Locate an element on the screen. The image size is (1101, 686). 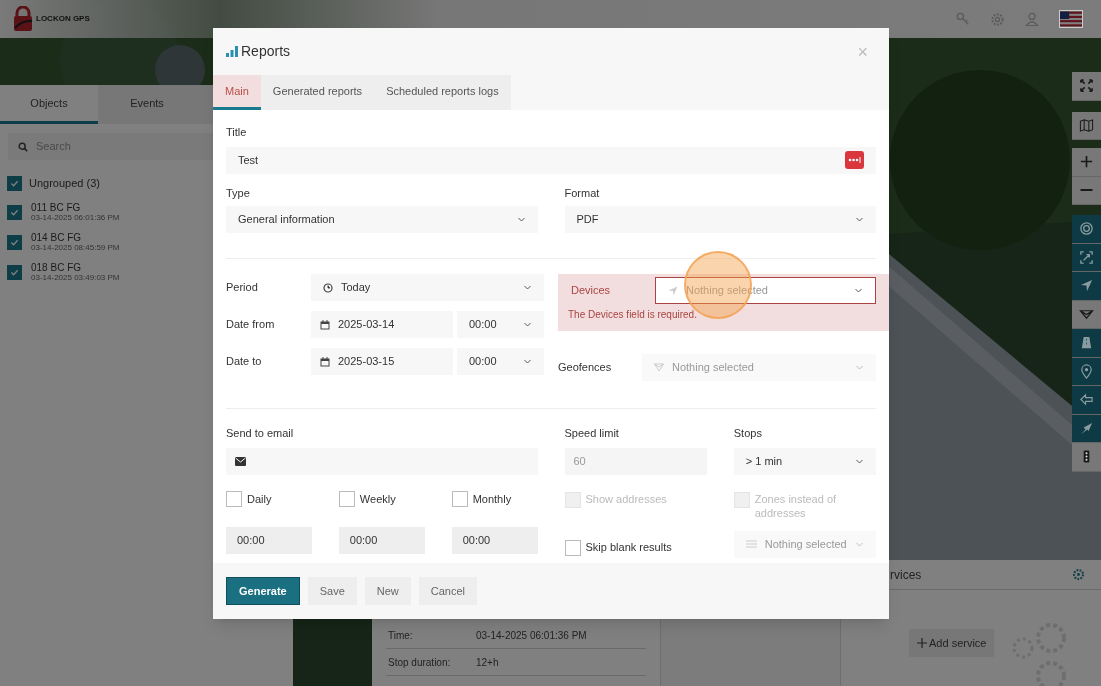
road-icon is located at coordinates (1086, 343).